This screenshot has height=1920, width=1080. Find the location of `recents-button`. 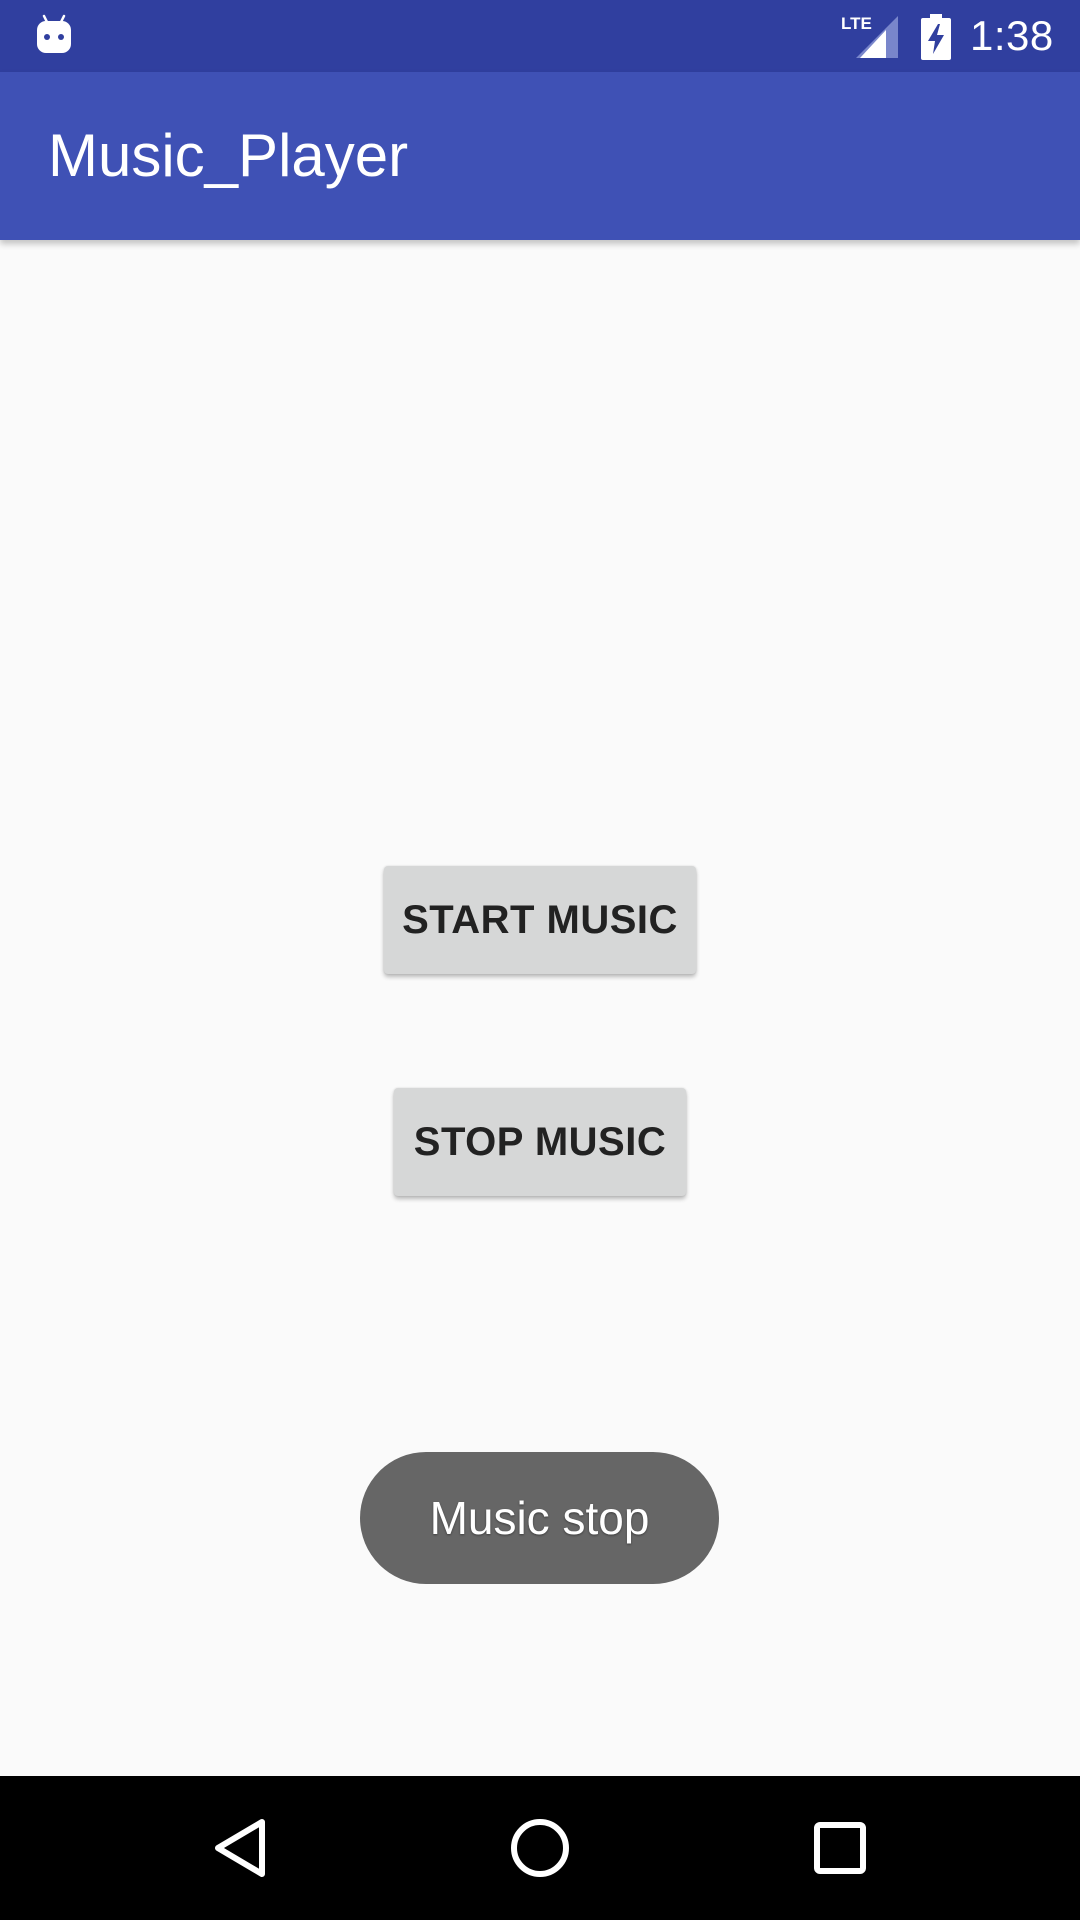

recents-button is located at coordinates (840, 1848).